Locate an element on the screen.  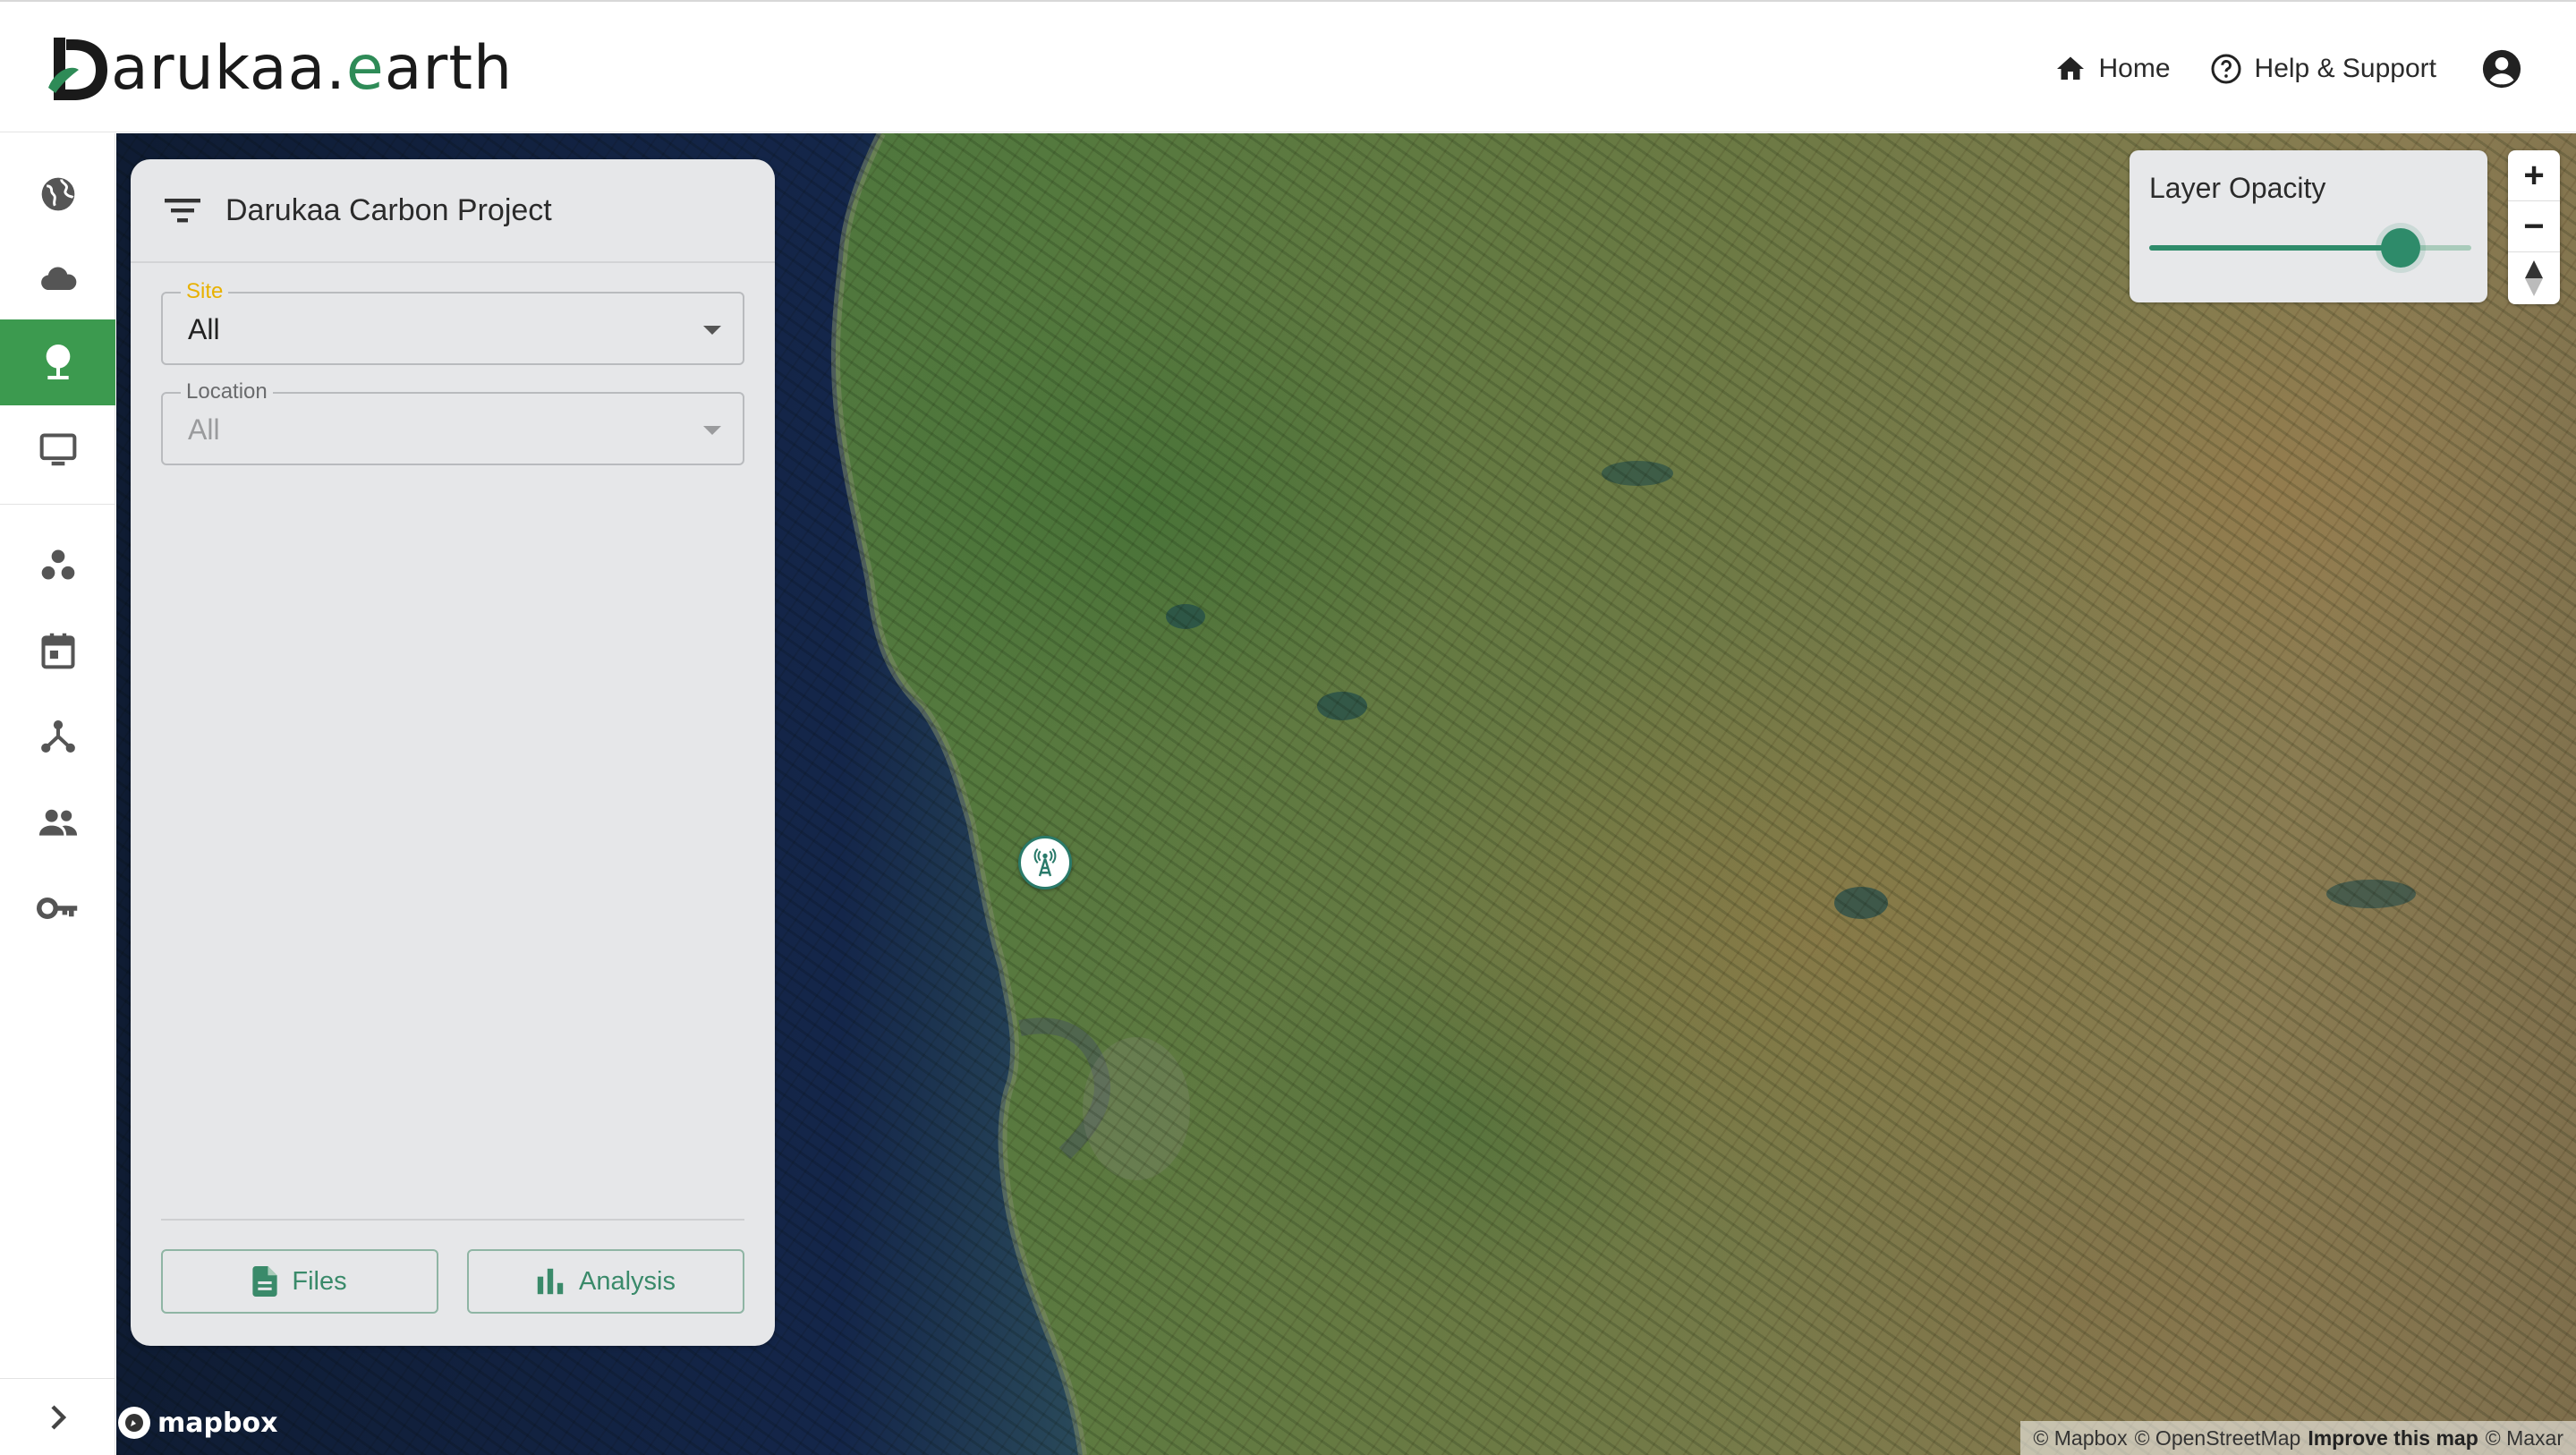
logo-mark-icon is located at coordinates (77, 69).